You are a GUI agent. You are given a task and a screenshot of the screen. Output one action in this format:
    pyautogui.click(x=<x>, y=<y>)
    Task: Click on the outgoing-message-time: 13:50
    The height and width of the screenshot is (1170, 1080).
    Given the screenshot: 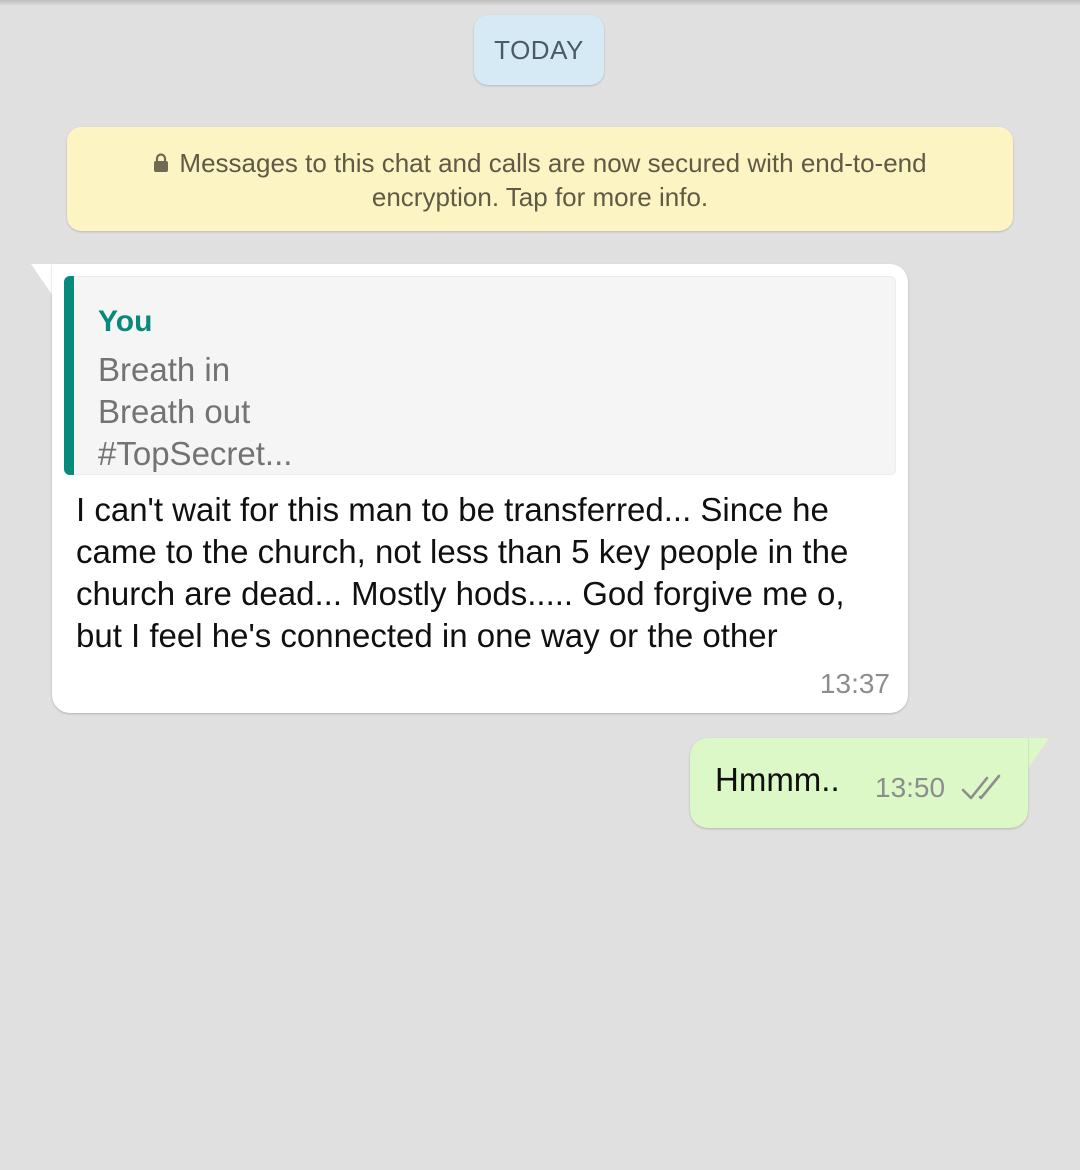 What is the action you would take?
    pyautogui.click(x=910, y=787)
    